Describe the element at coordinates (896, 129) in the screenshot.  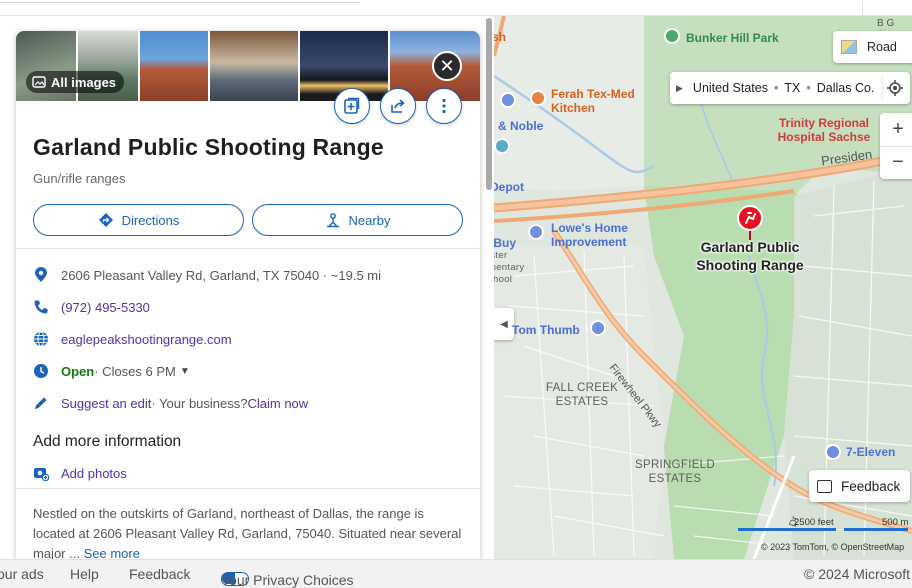
I see `zoom-in-button: +` at that location.